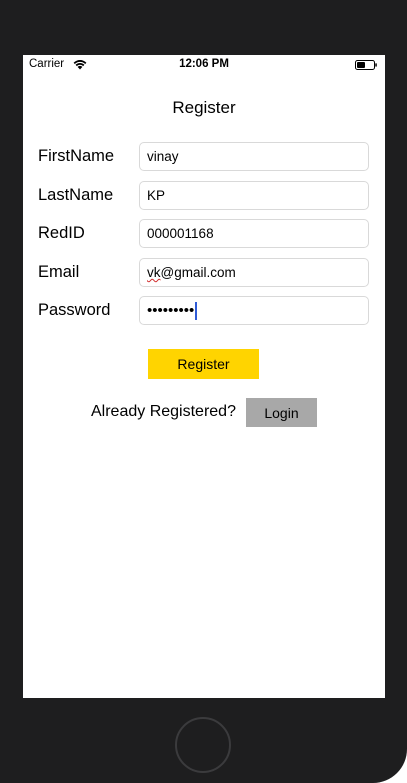  What do you see at coordinates (254, 195) in the screenshot?
I see `lastname-field` at bounding box center [254, 195].